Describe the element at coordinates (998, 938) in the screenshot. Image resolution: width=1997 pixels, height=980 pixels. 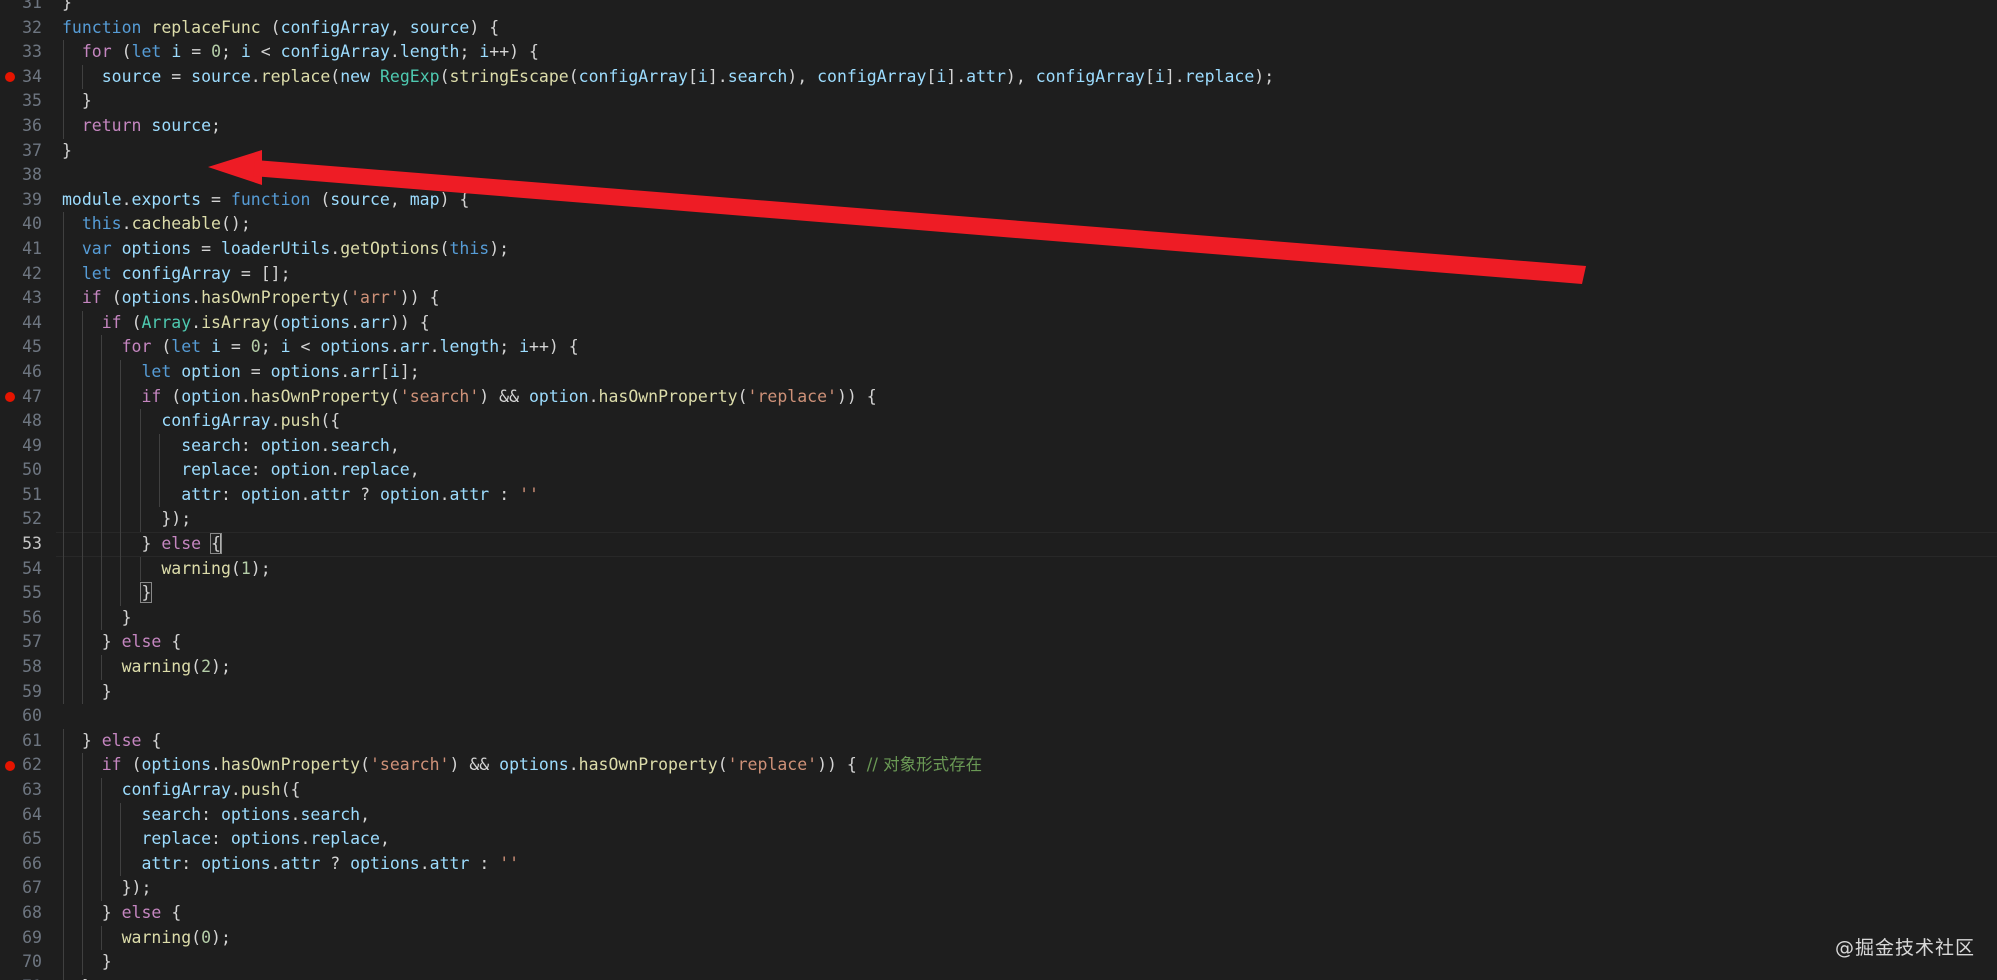
I see `code-line: 69 warning(0);` at that location.